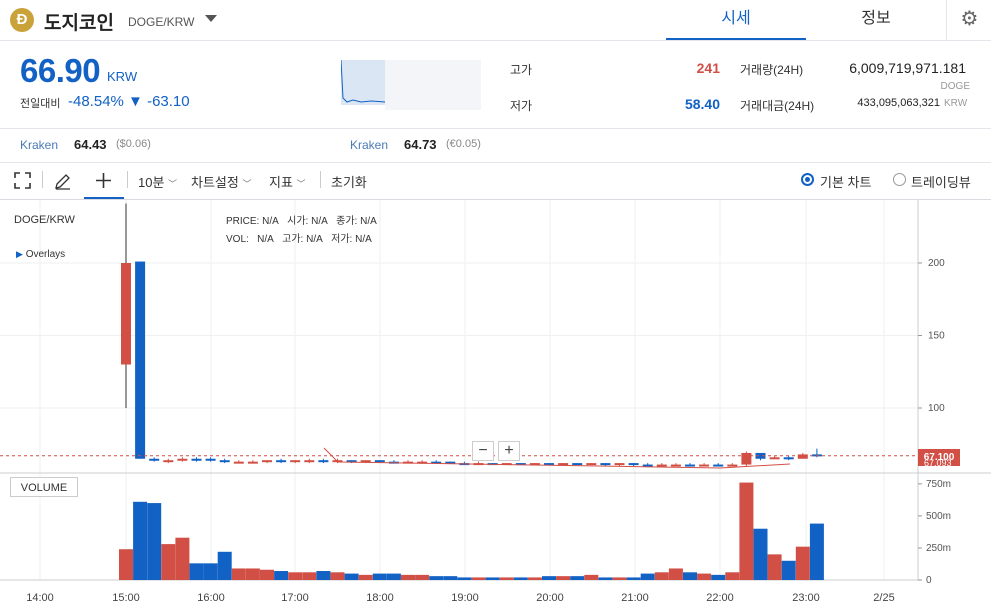  Describe the element at coordinates (876, 20) in the screenshot. I see `tab-info: 정보` at that location.